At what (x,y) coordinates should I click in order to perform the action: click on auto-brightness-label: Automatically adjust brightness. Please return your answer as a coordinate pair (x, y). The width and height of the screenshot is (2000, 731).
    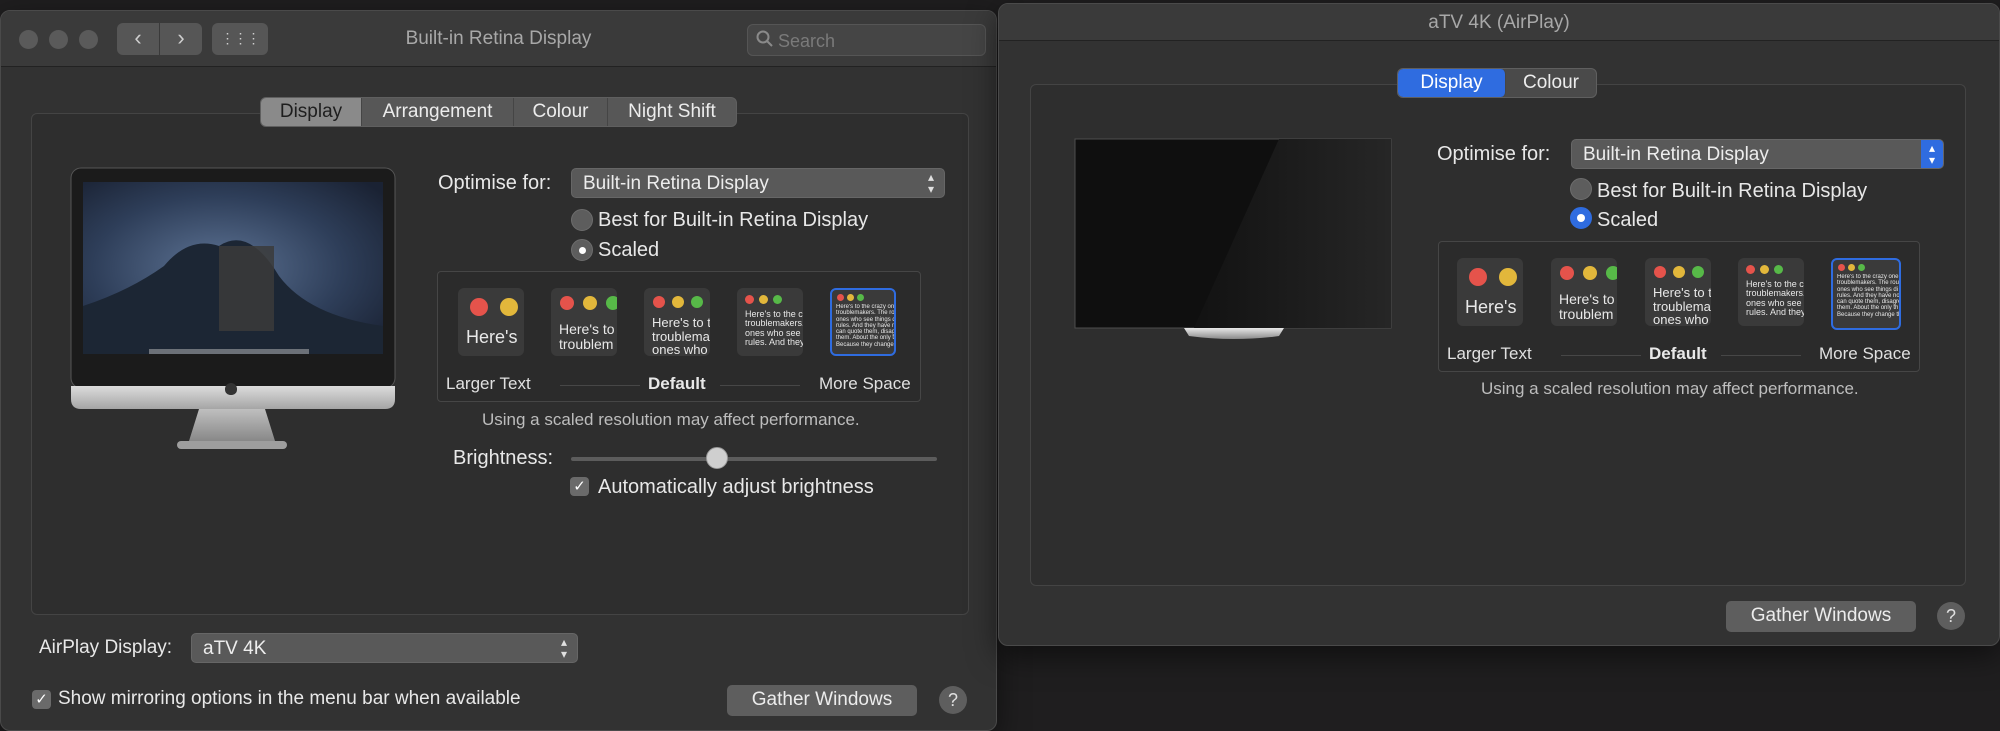
    Looking at the image, I should click on (736, 487).